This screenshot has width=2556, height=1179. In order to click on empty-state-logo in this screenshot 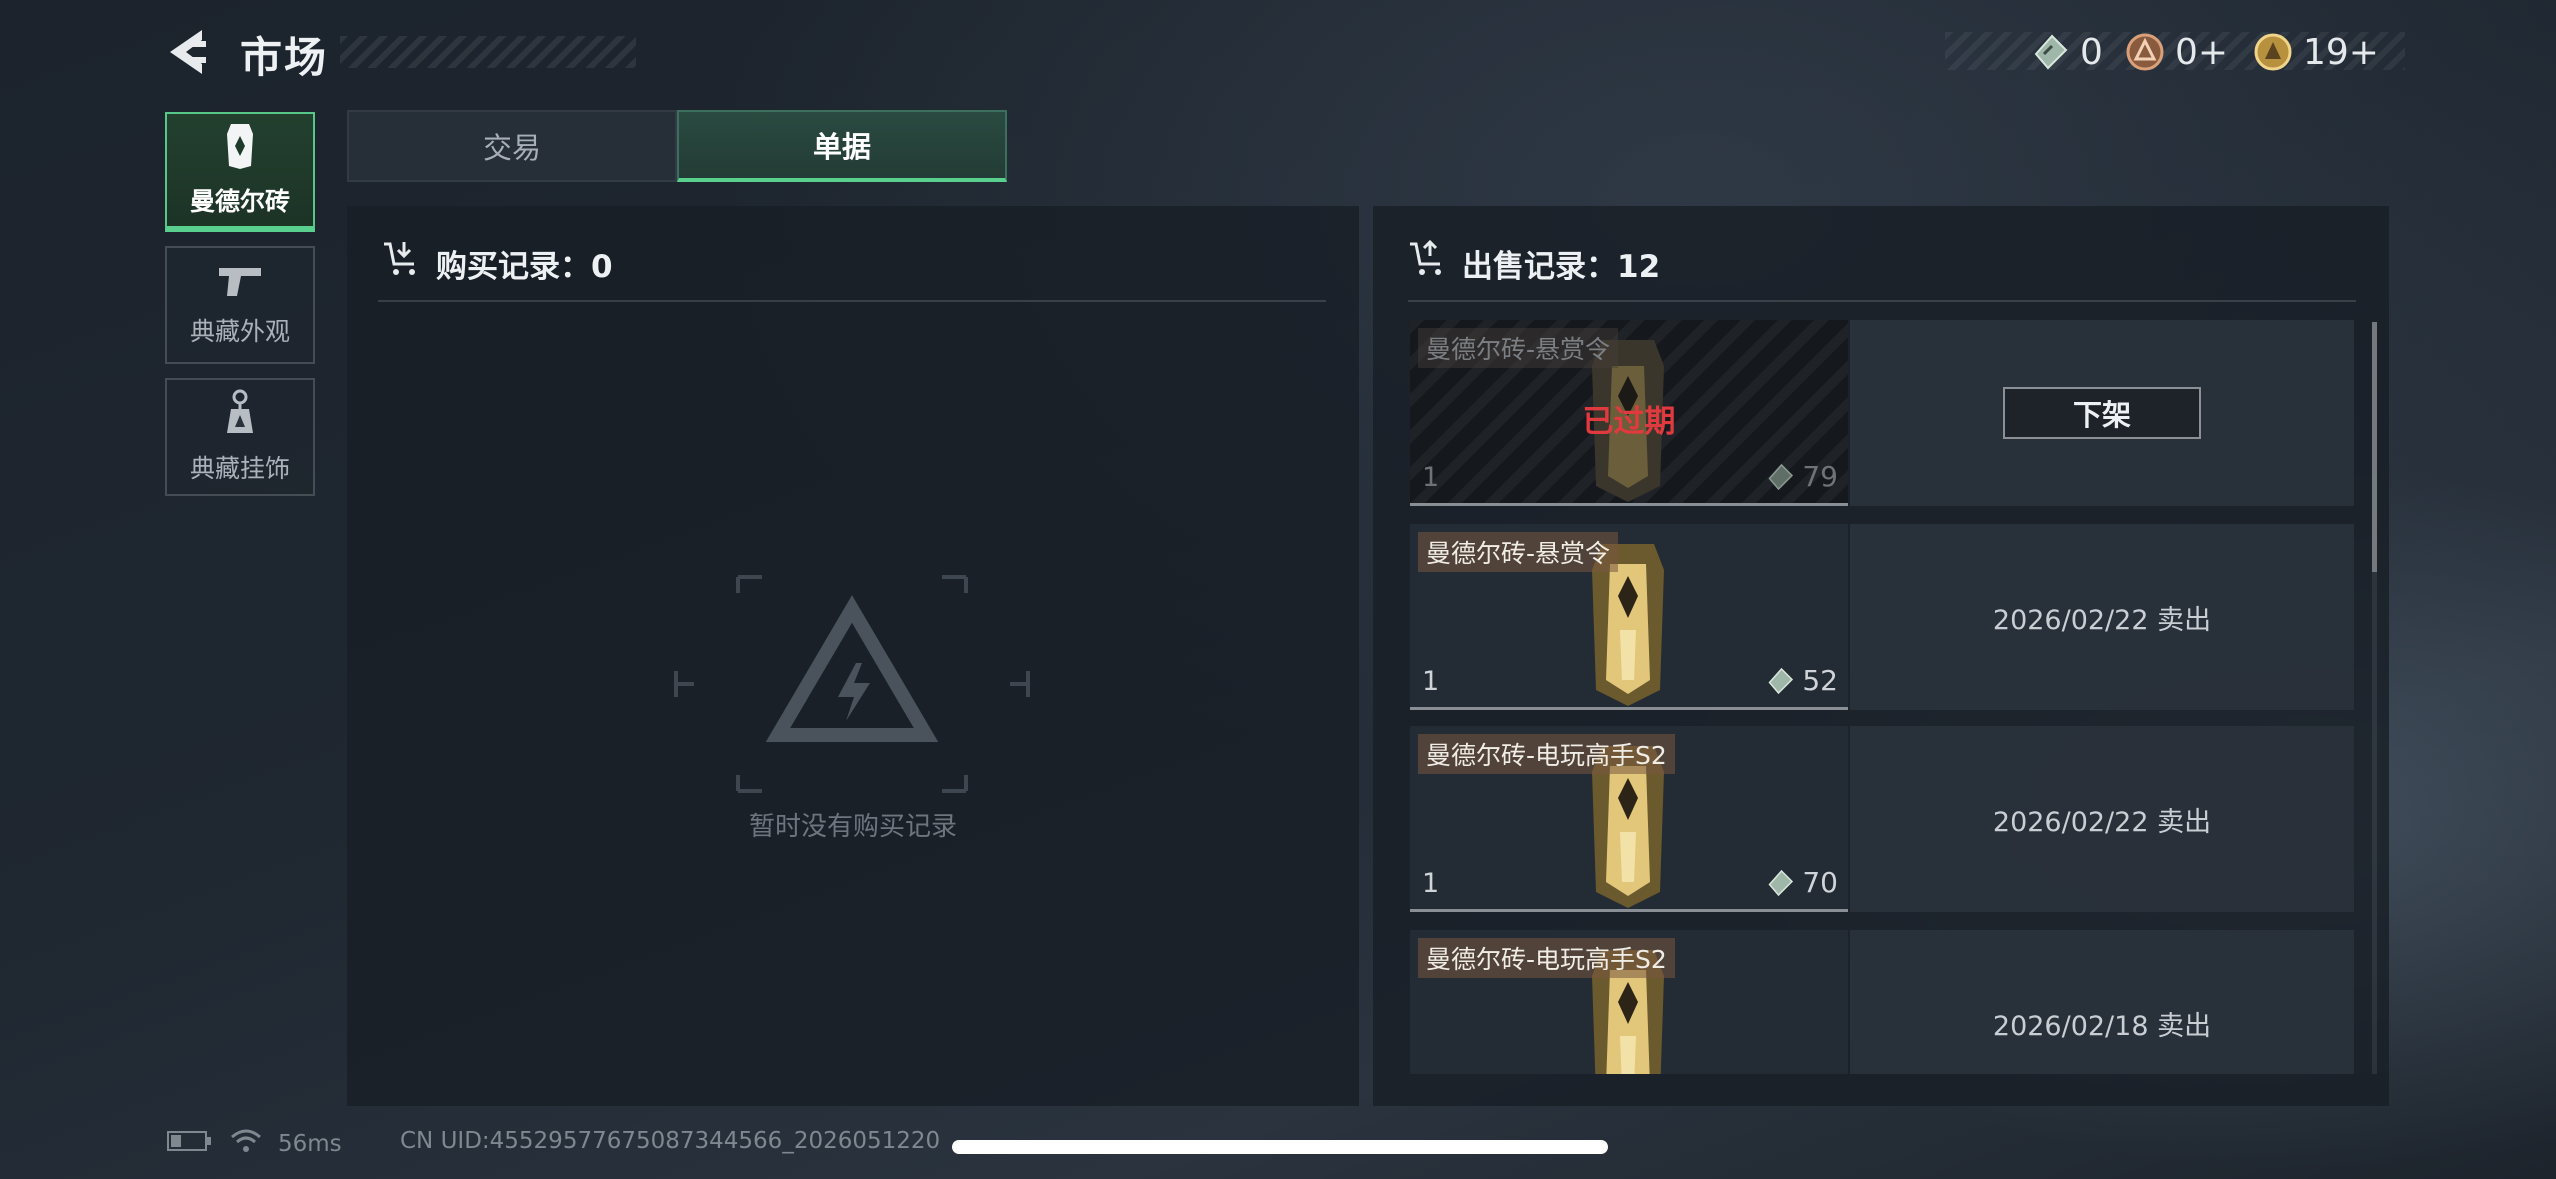, I will do `click(852, 684)`.